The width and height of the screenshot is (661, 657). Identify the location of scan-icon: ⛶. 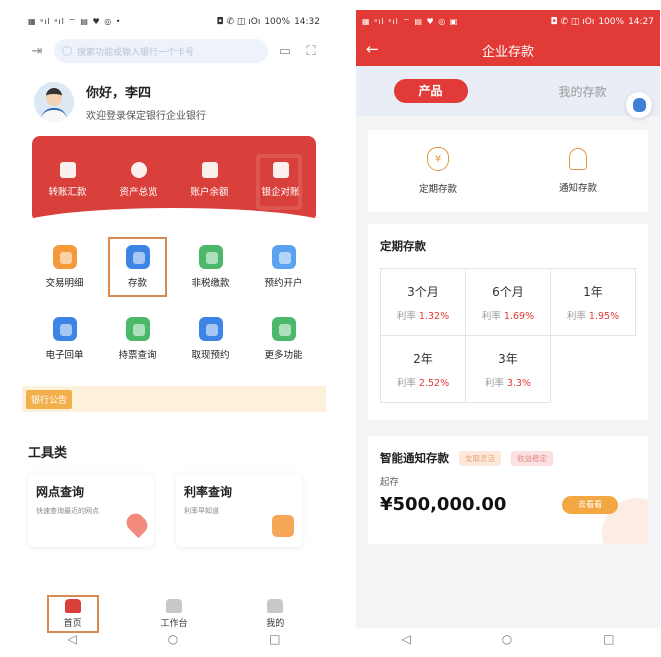
(311, 51).